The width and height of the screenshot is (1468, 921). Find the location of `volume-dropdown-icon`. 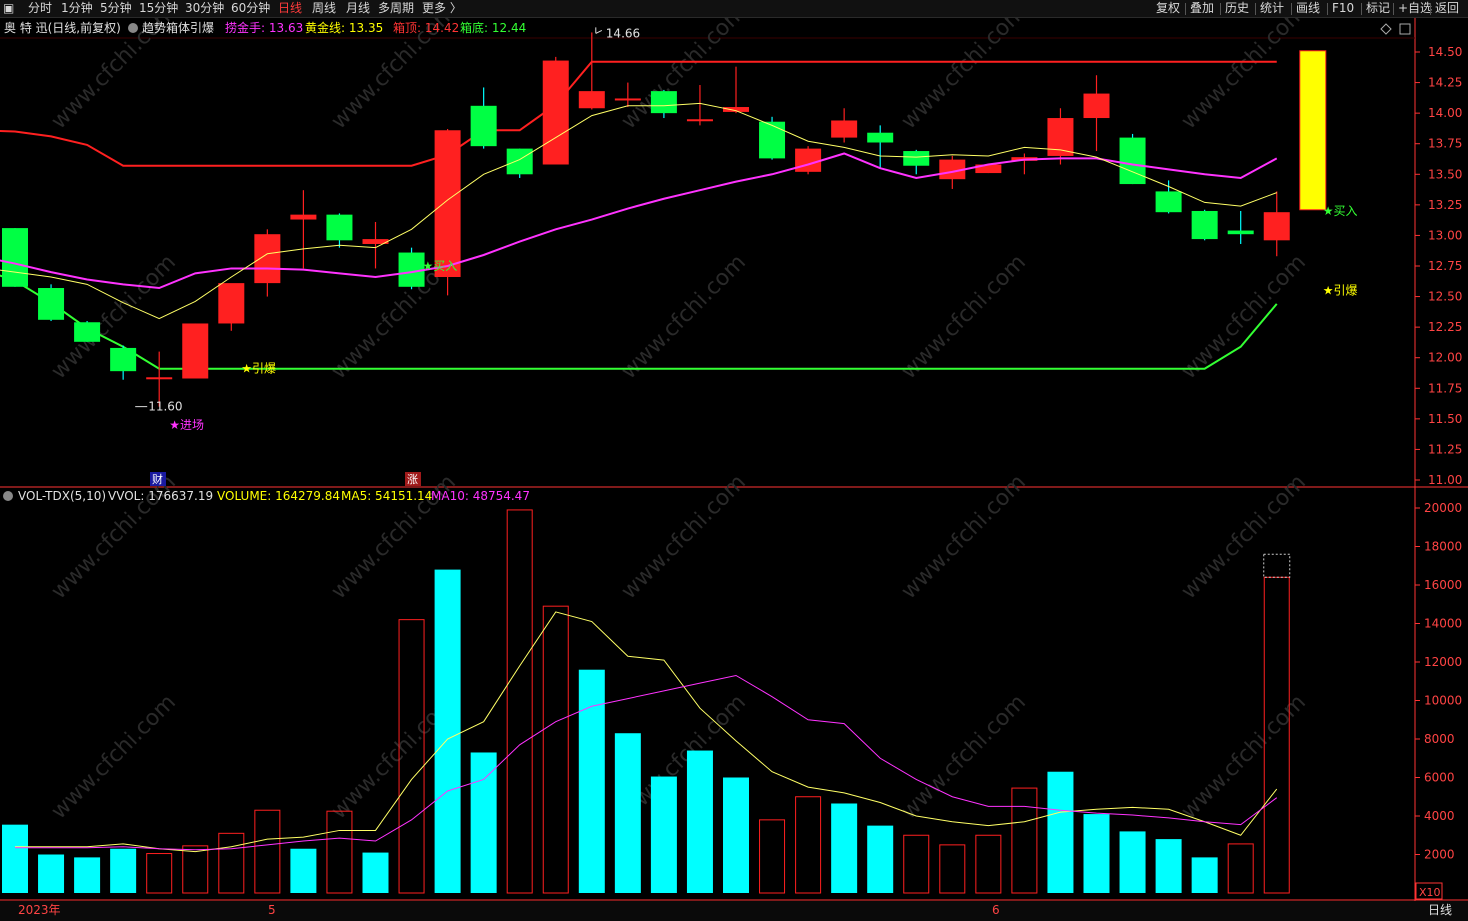

volume-dropdown-icon is located at coordinates (8, 496).